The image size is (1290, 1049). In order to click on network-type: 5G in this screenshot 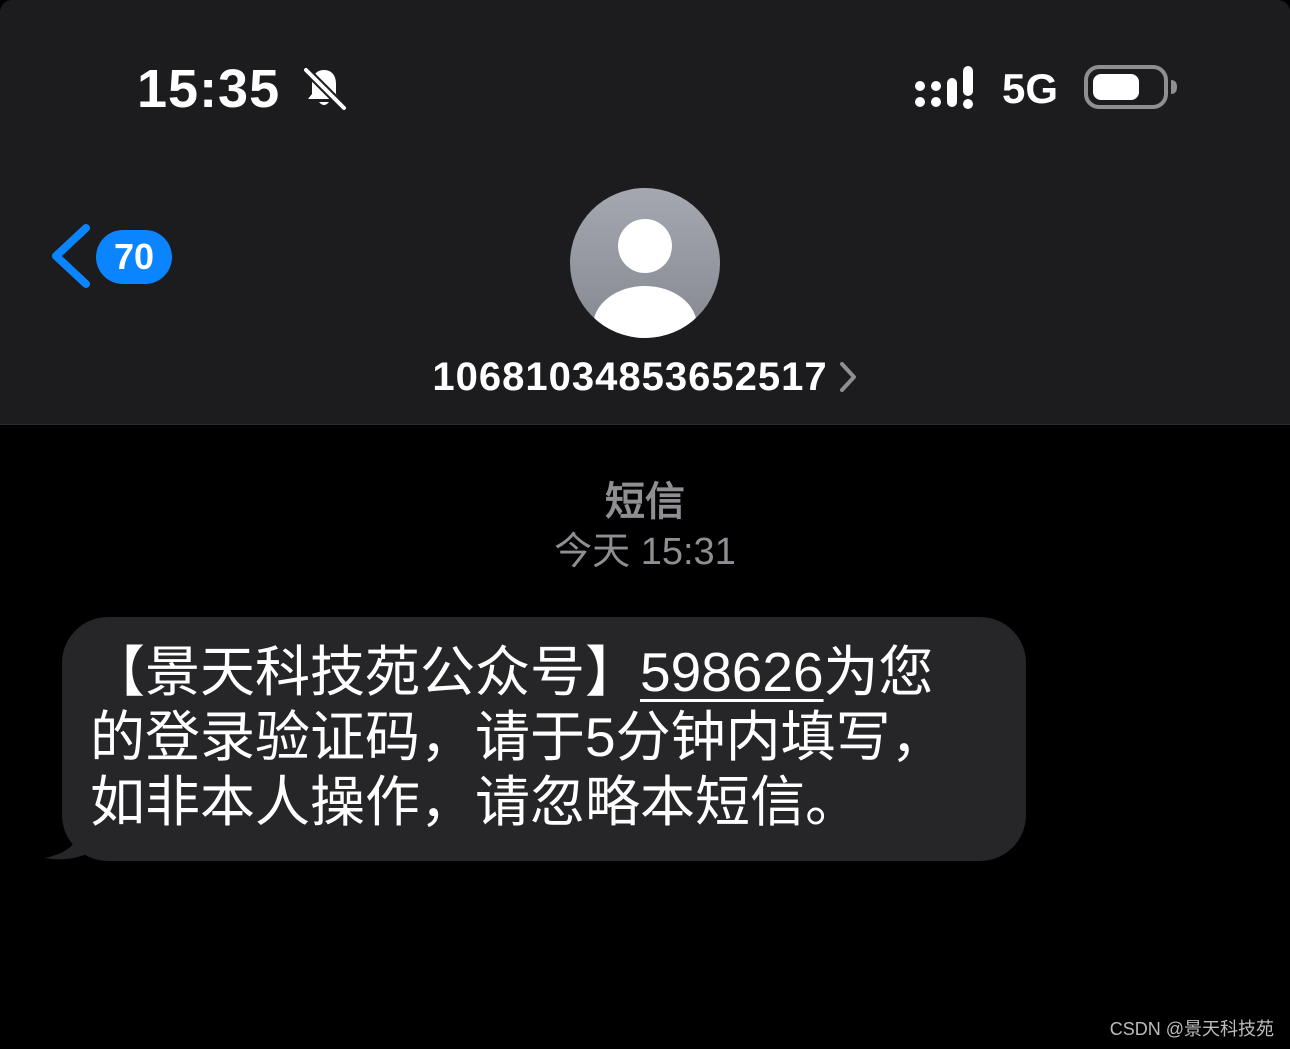, I will do `click(1030, 88)`.